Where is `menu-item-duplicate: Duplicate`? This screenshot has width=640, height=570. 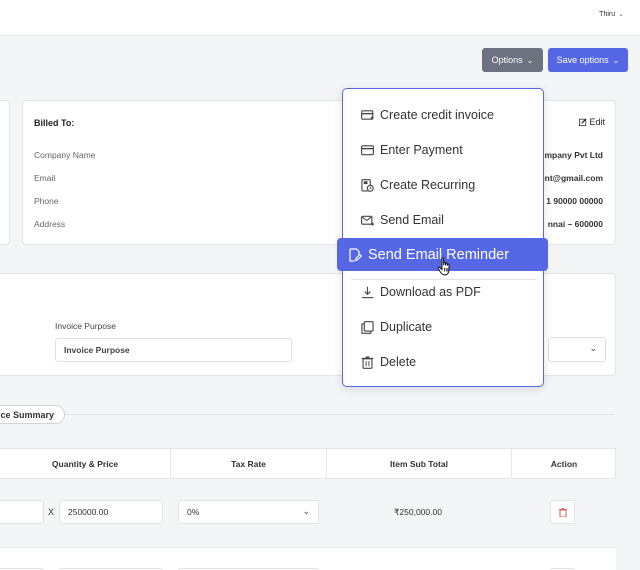 menu-item-duplicate: Duplicate is located at coordinates (444, 327).